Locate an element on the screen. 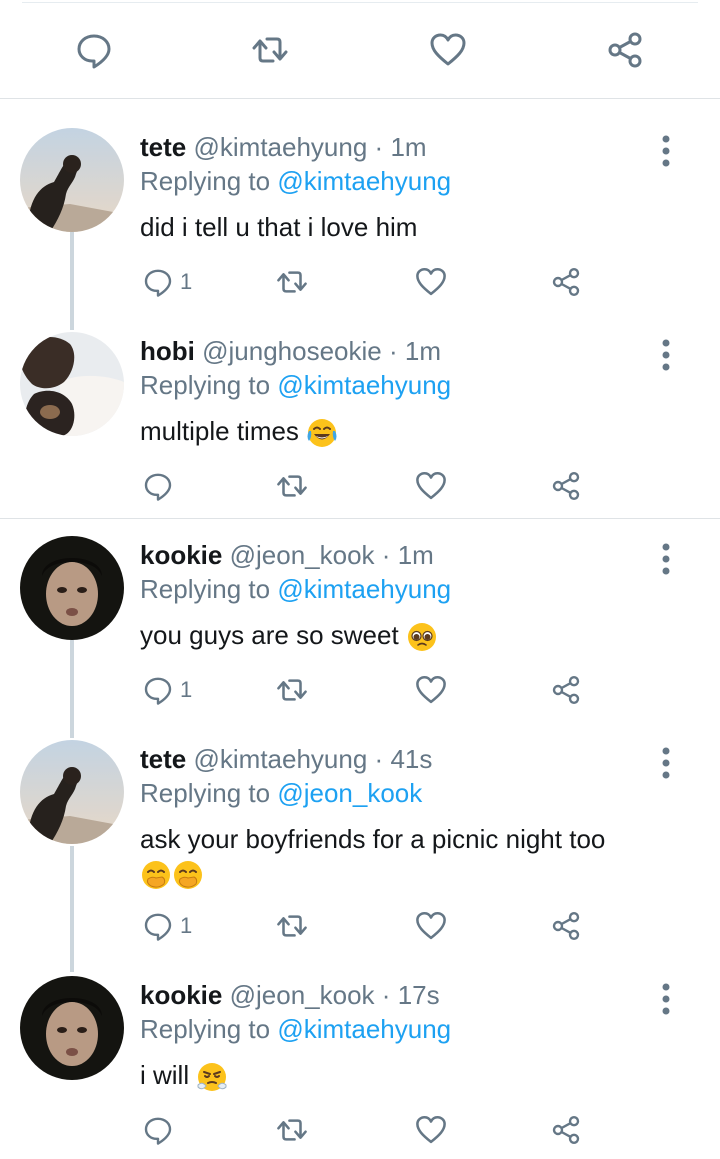  tweet-header: kookie @jeon_kook · 17s is located at coordinates (290, 995).